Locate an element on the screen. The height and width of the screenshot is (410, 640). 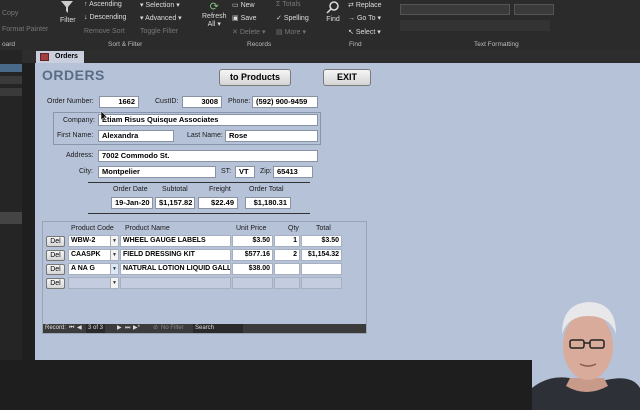
last-record-icon: ⏭ is located at coordinates (127, 328).